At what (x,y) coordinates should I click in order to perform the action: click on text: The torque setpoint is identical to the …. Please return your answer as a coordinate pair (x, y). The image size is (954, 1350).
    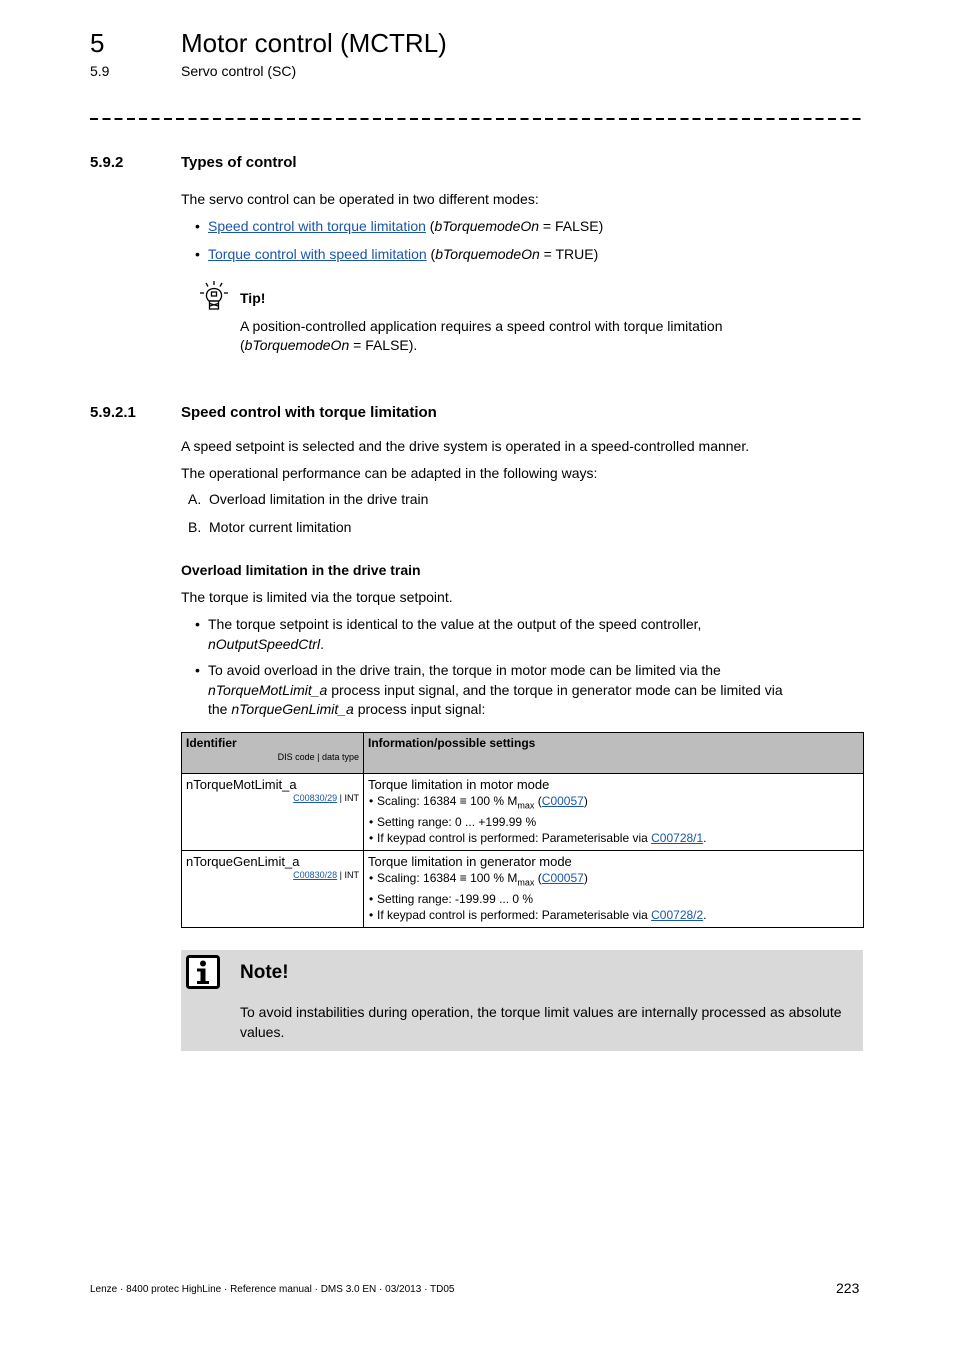
    Looking at the image, I should click on (455, 624).